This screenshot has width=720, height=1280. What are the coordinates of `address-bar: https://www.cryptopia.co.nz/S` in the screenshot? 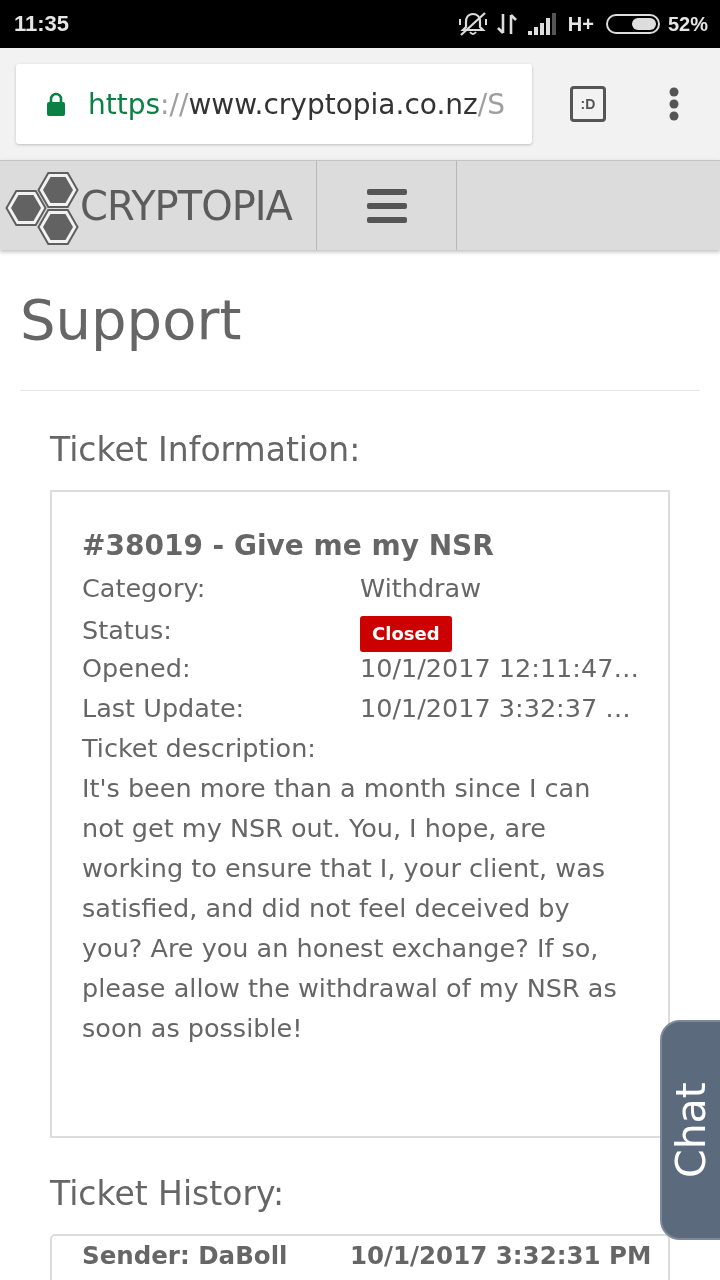 It's located at (274, 104).